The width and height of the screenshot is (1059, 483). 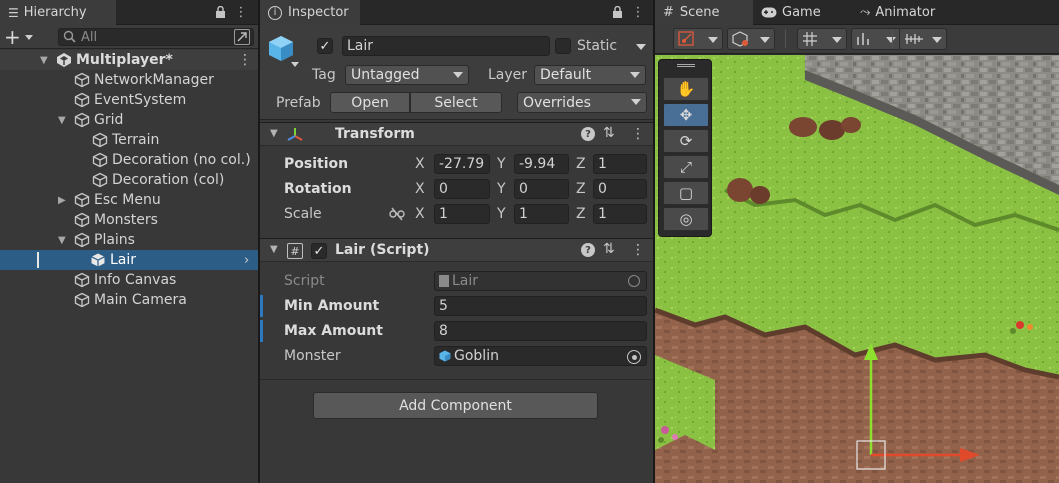 I want to click on hierarchy-item-info-canvas: Info Canvas, so click(x=129, y=280).